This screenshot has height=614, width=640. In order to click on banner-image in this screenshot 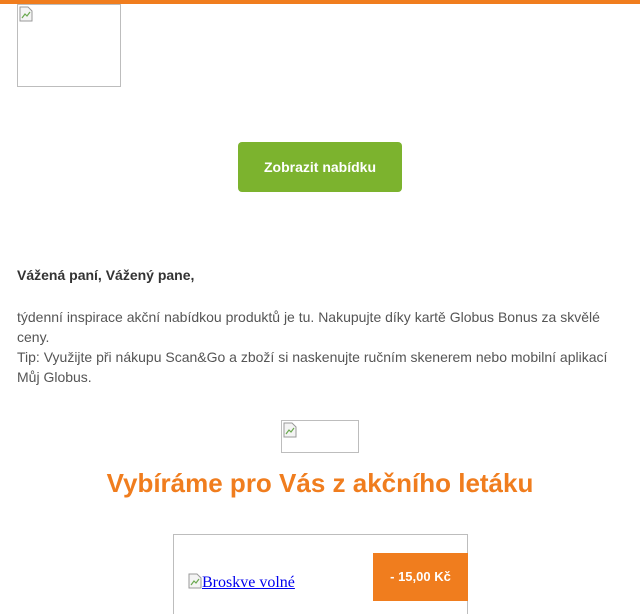, I will do `click(320, 436)`.